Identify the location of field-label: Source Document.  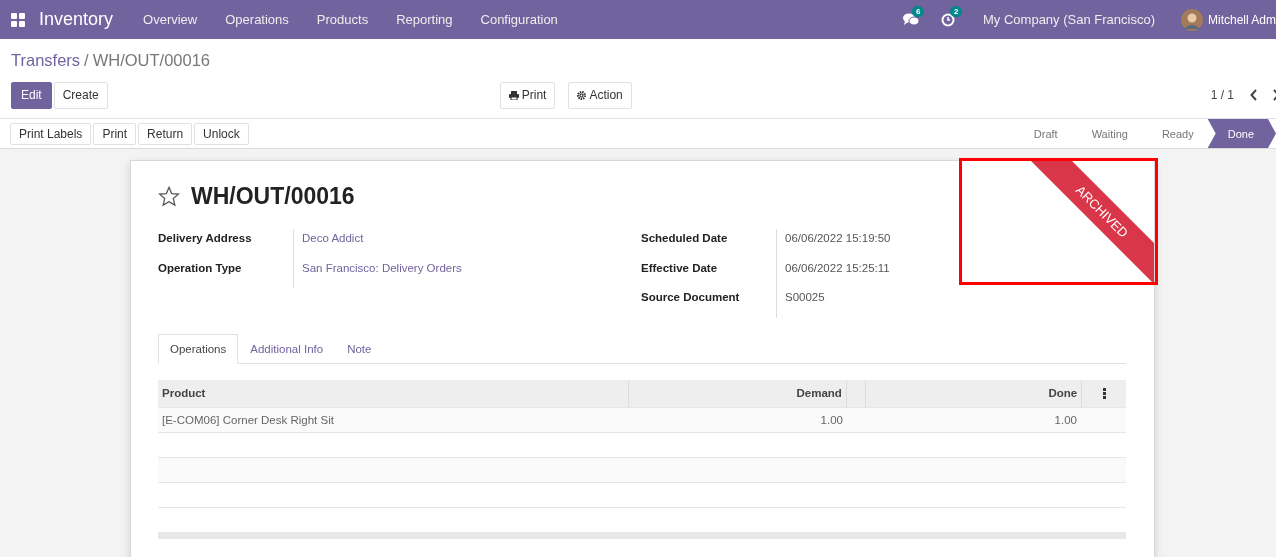
(691, 297).